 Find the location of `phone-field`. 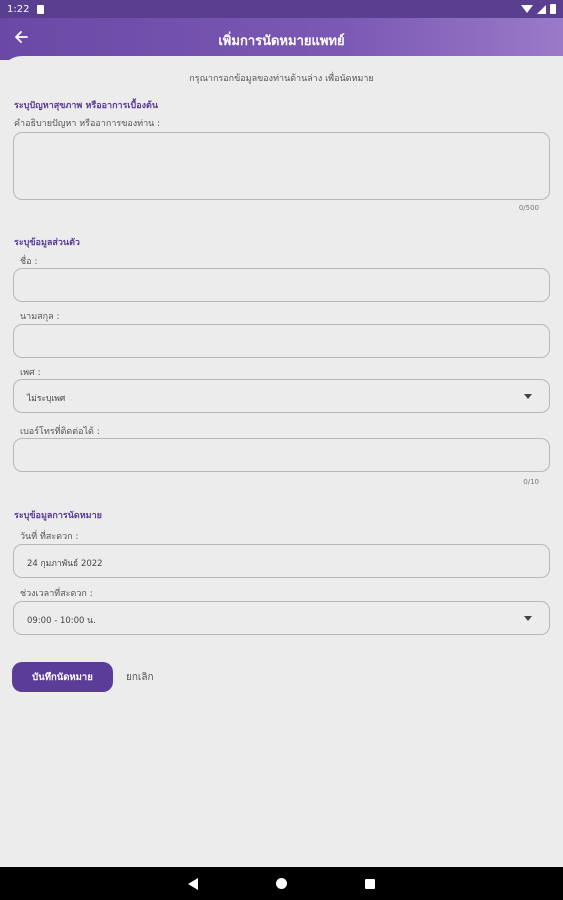

phone-field is located at coordinates (281, 455).